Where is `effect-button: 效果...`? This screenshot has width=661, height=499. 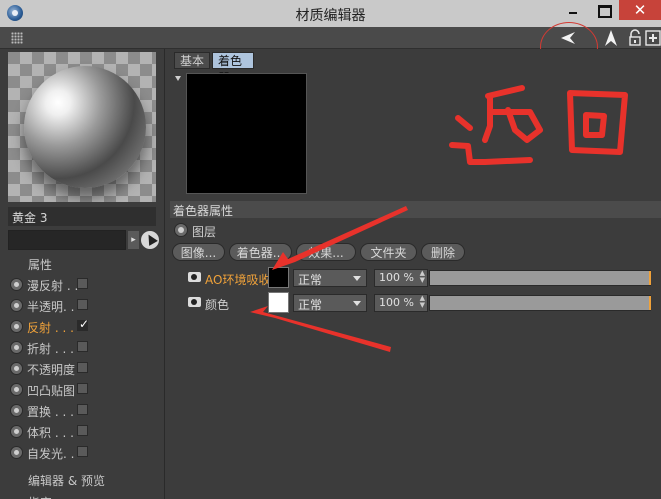 effect-button: 效果... is located at coordinates (326, 252).